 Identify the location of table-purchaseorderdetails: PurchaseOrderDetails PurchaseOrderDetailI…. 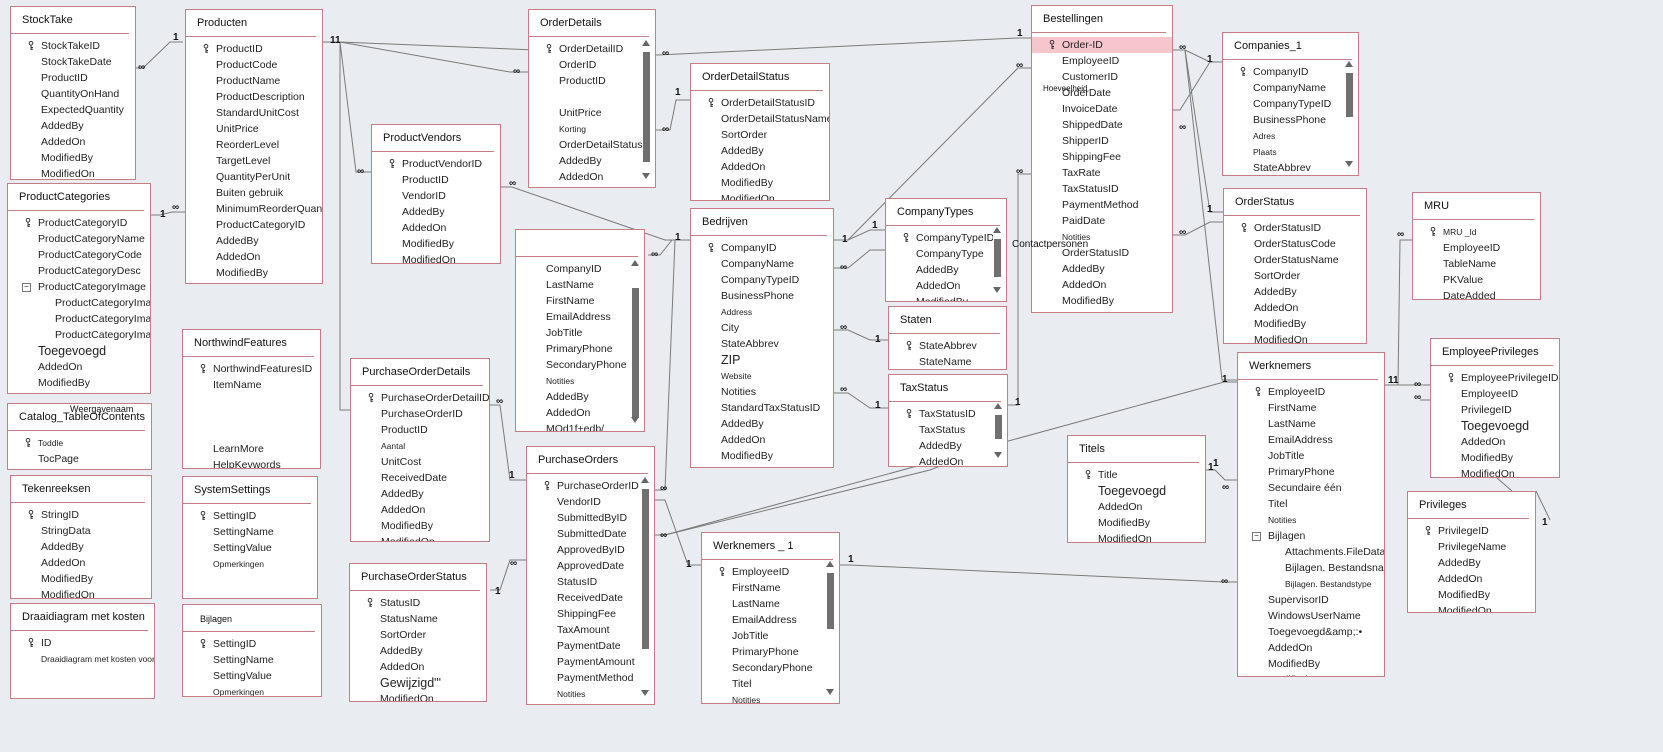
(420, 450).